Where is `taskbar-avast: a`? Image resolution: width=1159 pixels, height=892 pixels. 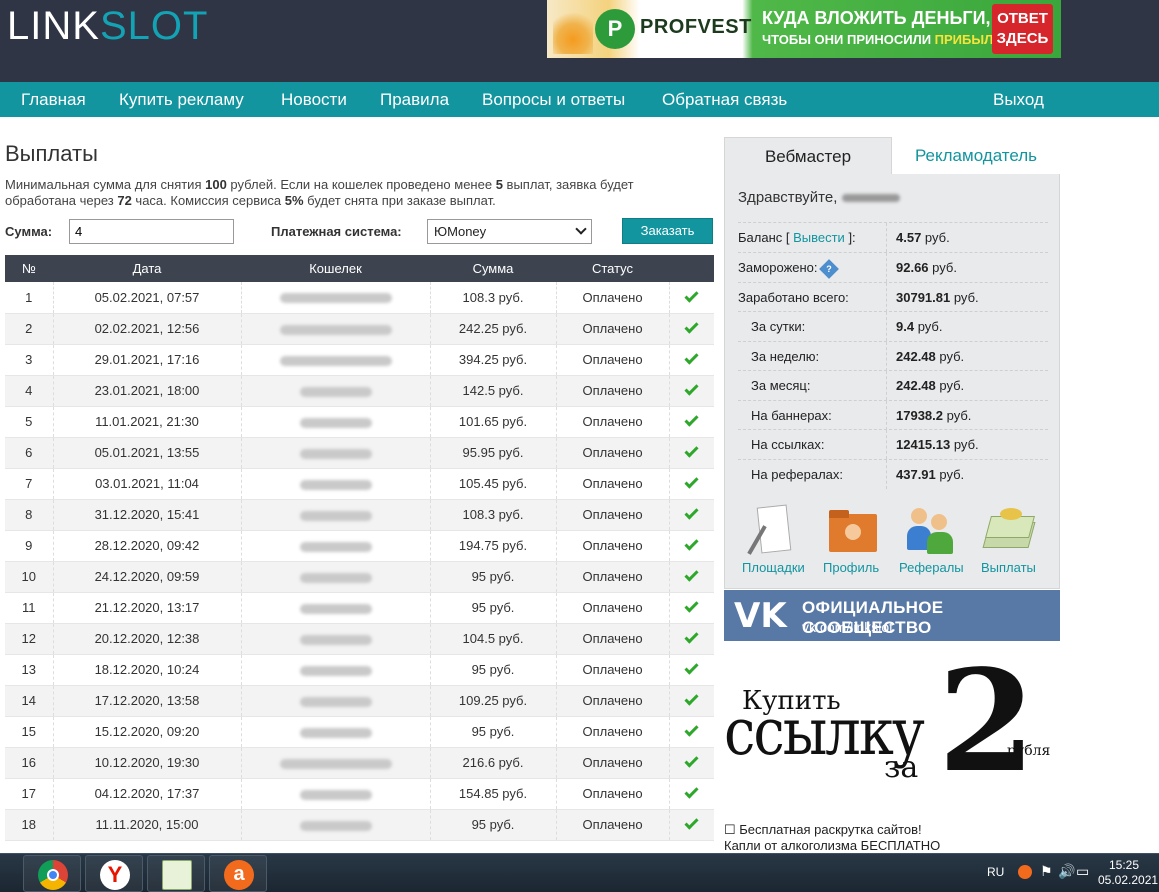
taskbar-avast: a is located at coordinates (238, 873).